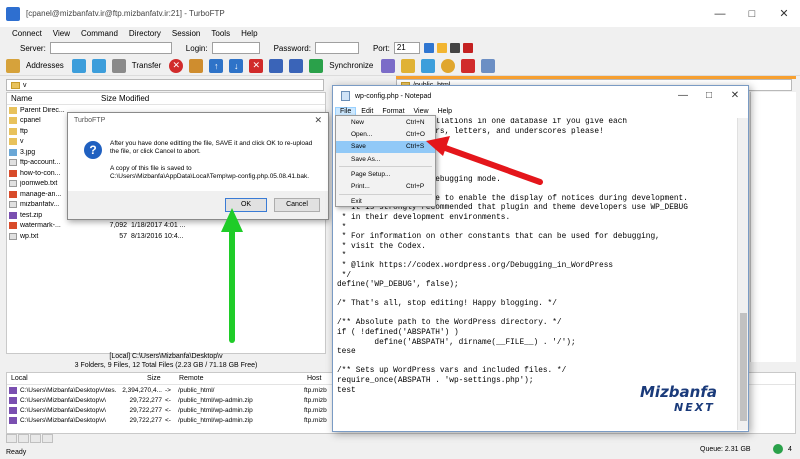  I want to click on red-arrow-icon, so click(484, 160).